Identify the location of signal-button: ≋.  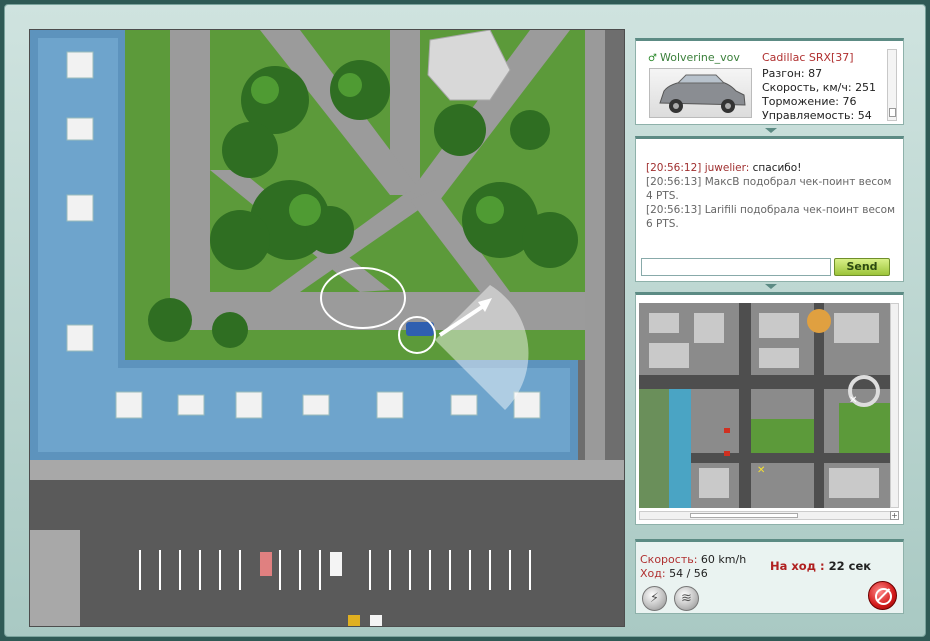
(686, 598).